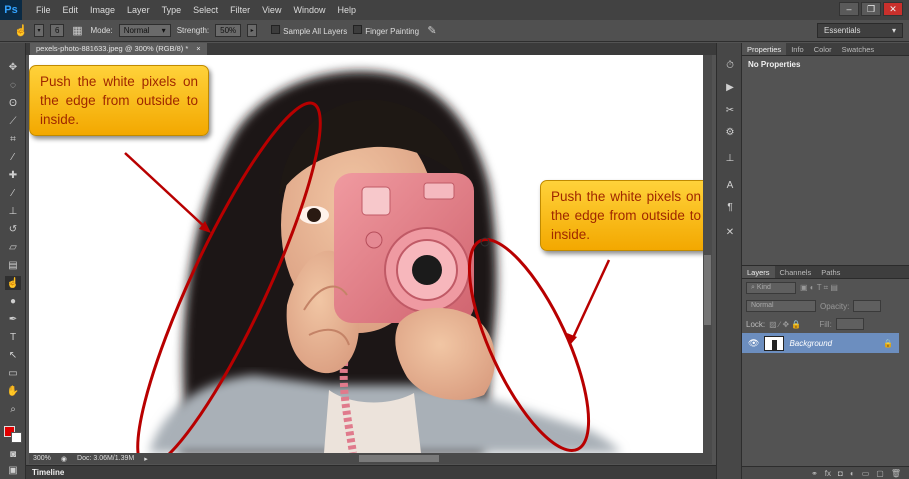  Describe the element at coordinates (771, 288) in the screenshot. I see `kind-filter-dropdown: ⌕ Kind` at that location.